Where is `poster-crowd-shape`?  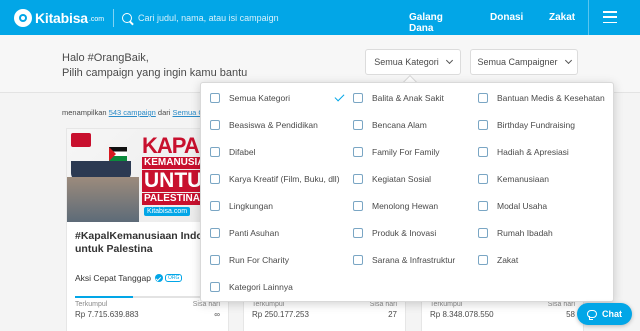
poster-crowd-shape is located at coordinates (103, 199).